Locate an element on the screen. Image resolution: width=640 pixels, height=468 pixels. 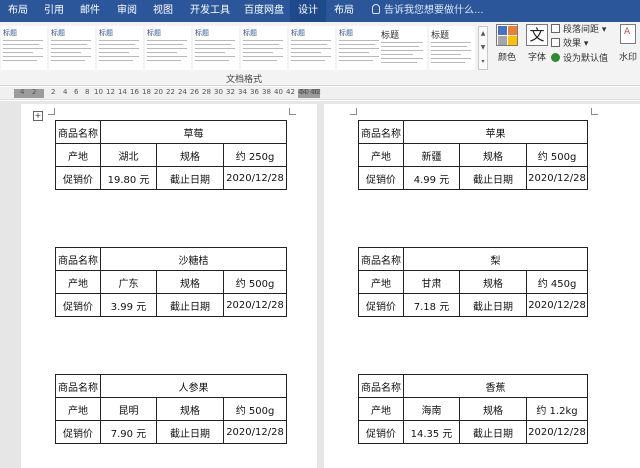
style-thumb-4: 标题 is located at coordinates (168, 48).